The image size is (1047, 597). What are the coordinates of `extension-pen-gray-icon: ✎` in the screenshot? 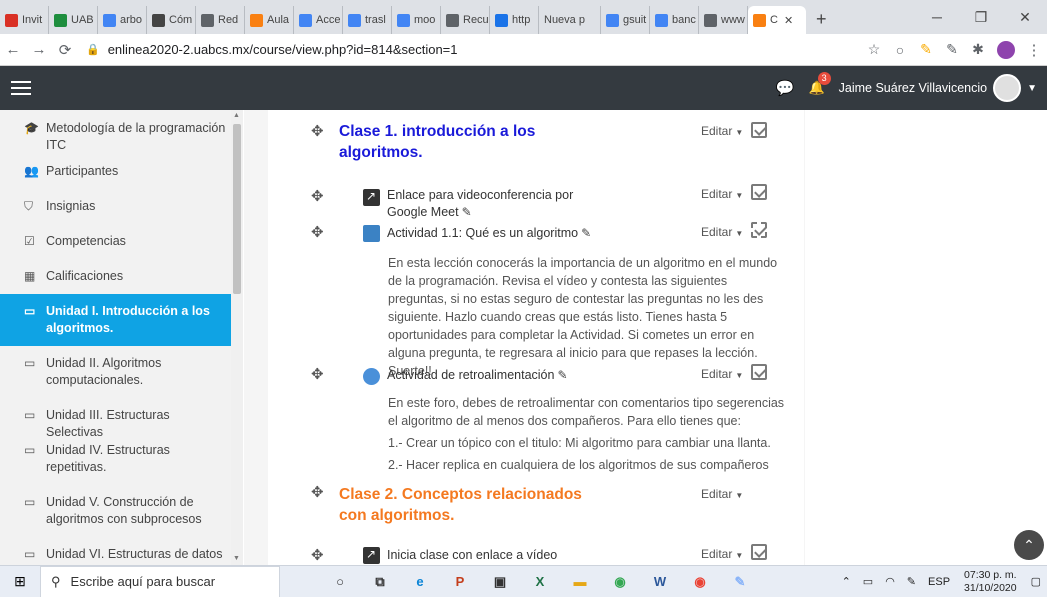 It's located at (952, 49).